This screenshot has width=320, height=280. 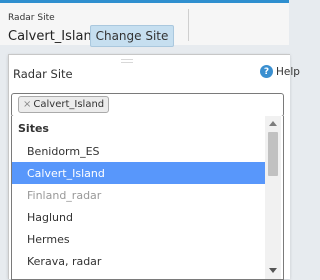 I want to click on site-option: Benidorm_ES, so click(x=138, y=151).